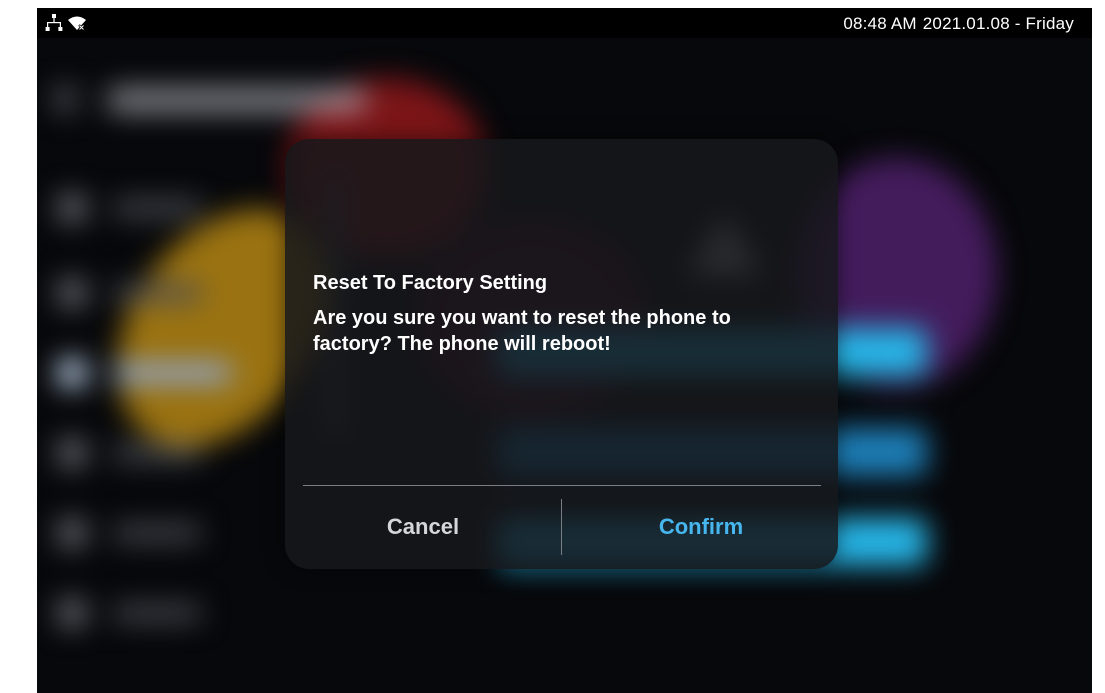 The image size is (1105, 693). I want to click on status-date: 2021.01.08 - Friday, so click(998, 23).